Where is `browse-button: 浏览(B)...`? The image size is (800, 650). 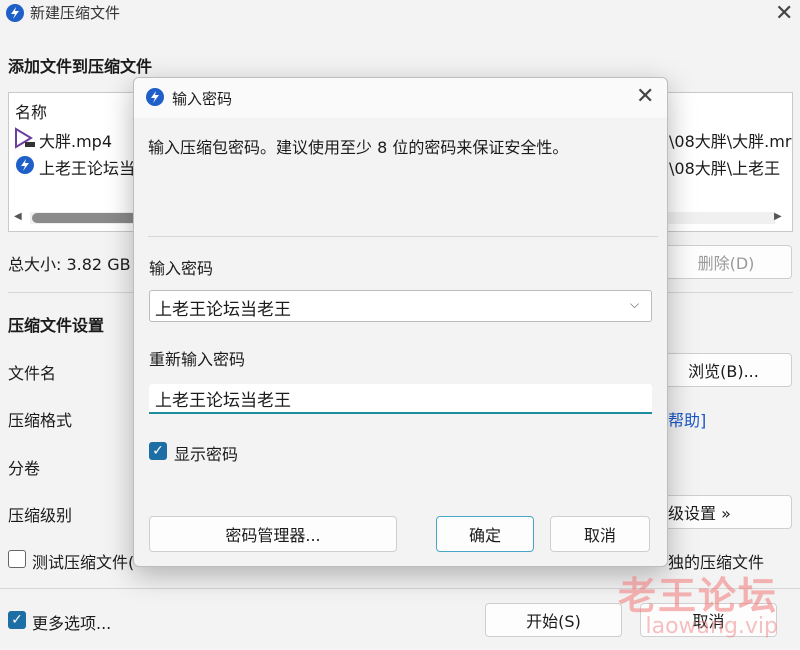
browse-button: 浏览(B)... is located at coordinates (723, 370).